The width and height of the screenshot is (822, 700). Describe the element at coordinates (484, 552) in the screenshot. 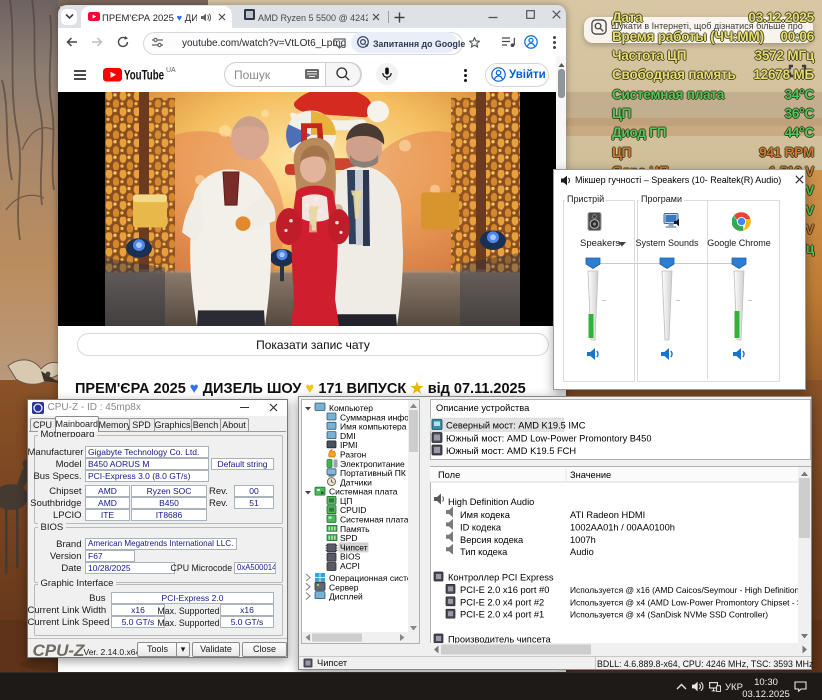

I see `svg-text: Тип кодека` at that location.